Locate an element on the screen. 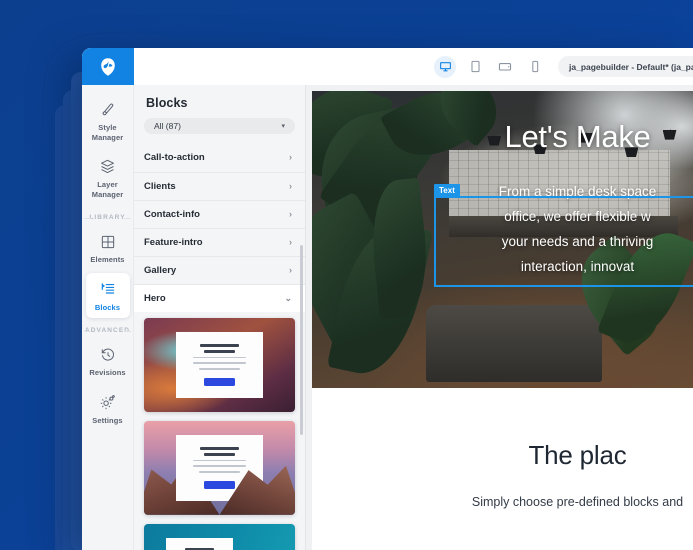 The image size is (693, 550). sidebar-item-label: Blocks is located at coordinates (107, 307).